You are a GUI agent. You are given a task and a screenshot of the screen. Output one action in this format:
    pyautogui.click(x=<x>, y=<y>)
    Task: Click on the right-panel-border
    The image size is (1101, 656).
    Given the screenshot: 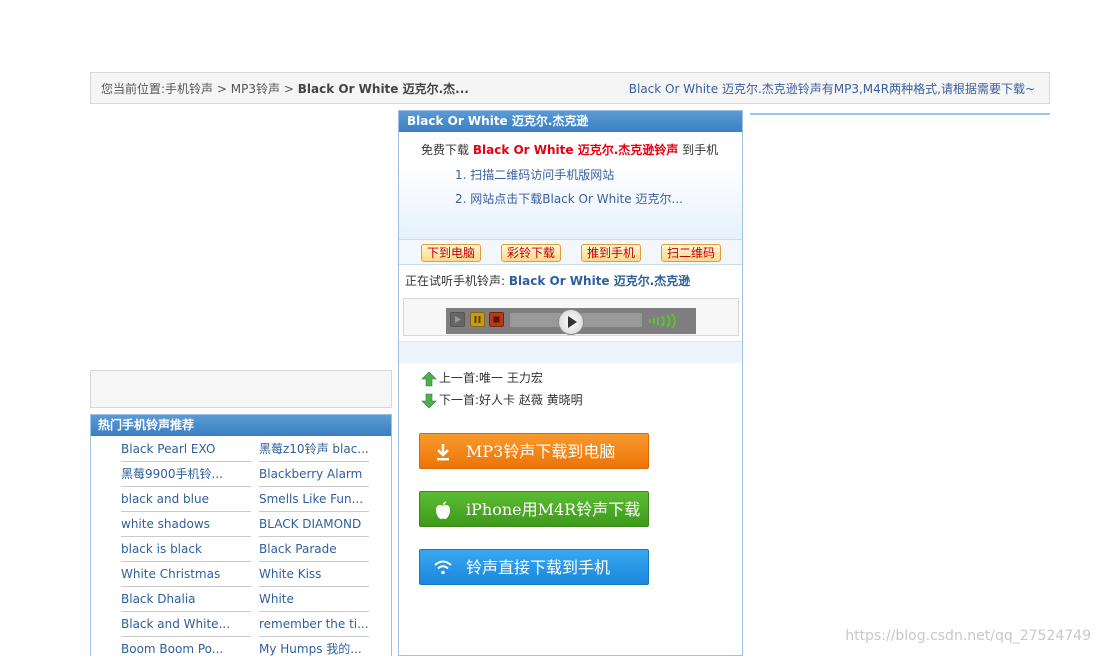 What is the action you would take?
    pyautogui.click(x=900, y=114)
    